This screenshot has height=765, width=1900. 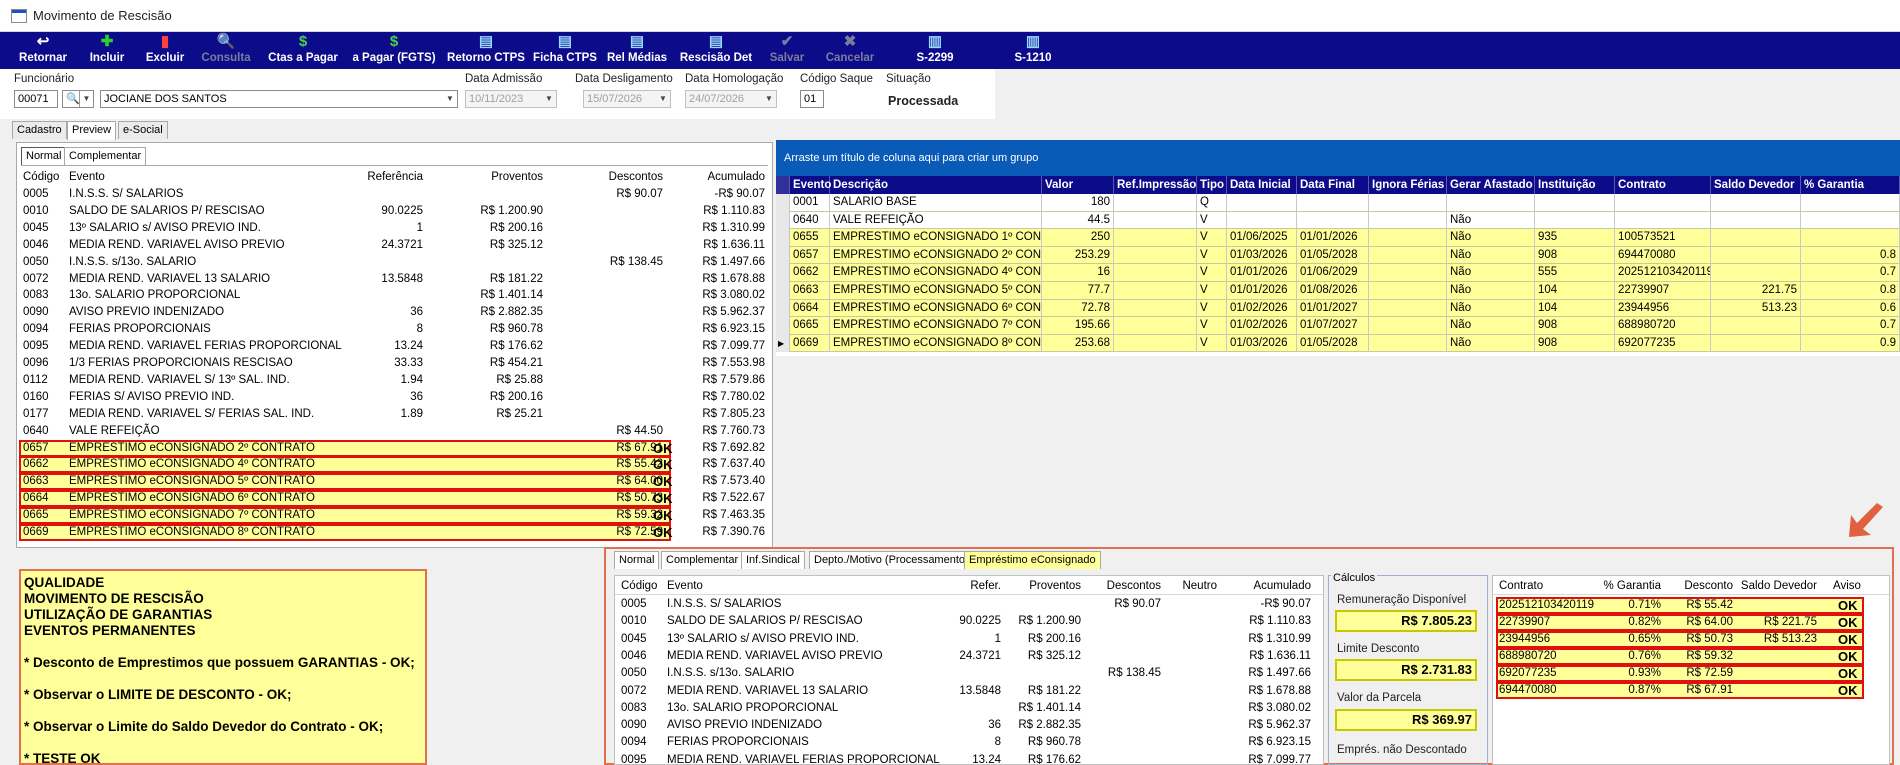 What do you see at coordinates (634, 604) in the screenshot?
I see `bottom-cell-cod: 0005` at bounding box center [634, 604].